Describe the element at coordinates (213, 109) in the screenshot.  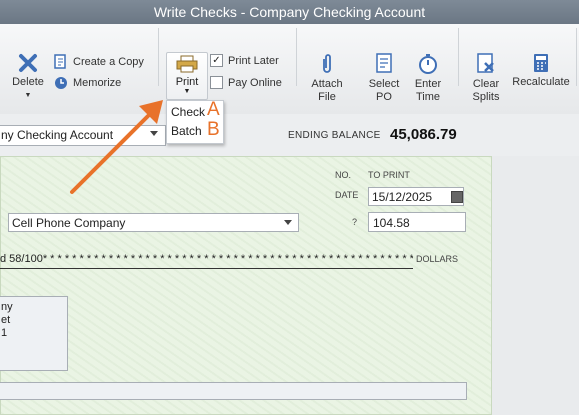
I see `annotation-letter-a: A` at that location.